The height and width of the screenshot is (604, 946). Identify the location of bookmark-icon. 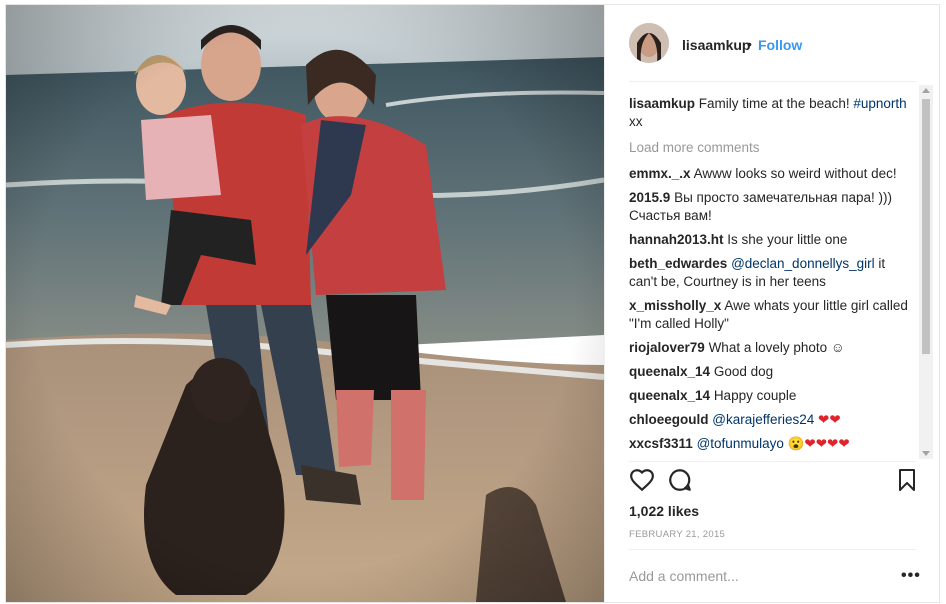
(910, 482).